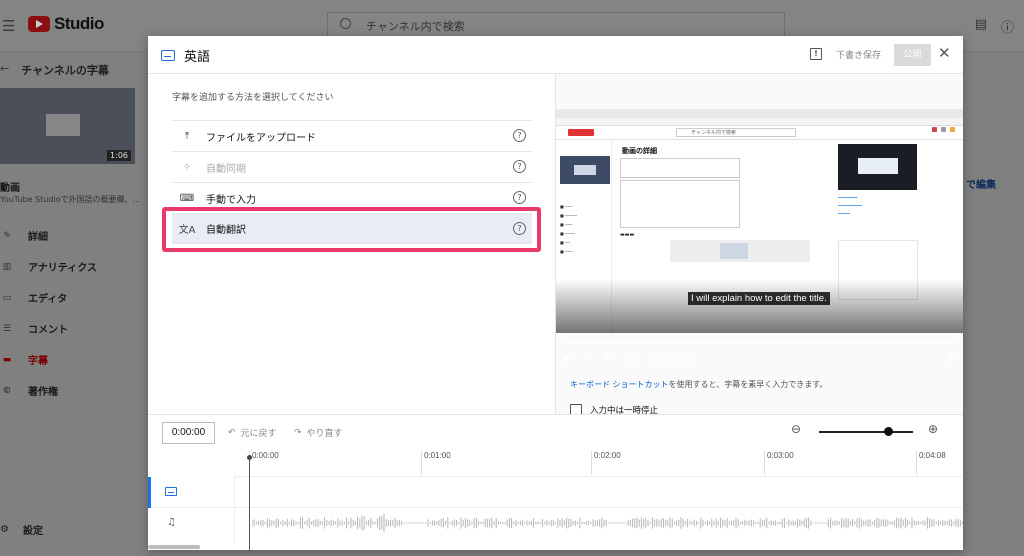  I want to click on sidebar-item-label: アナリティクス, so click(62, 268).